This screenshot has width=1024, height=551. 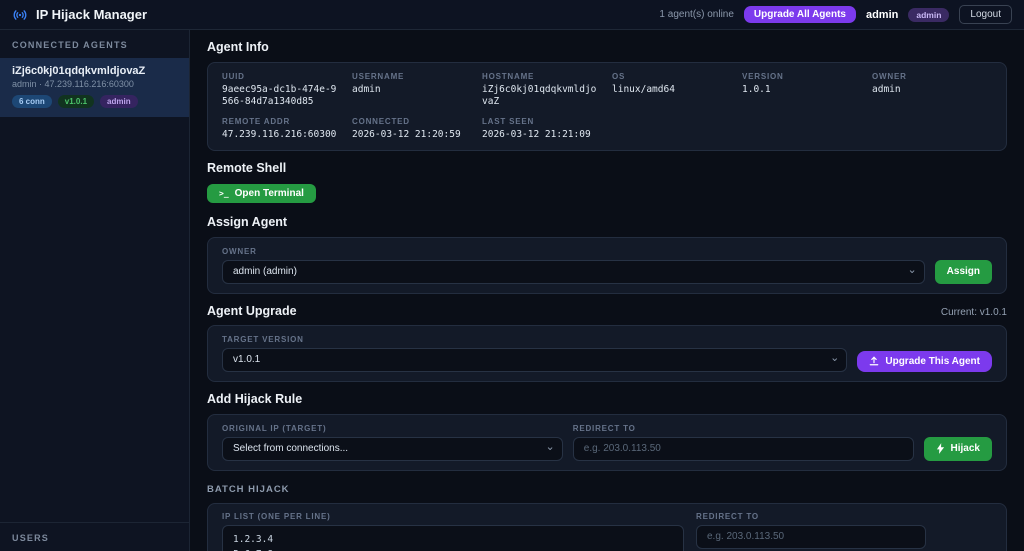 I want to click on field-value: linux/amd64, so click(x=643, y=89).